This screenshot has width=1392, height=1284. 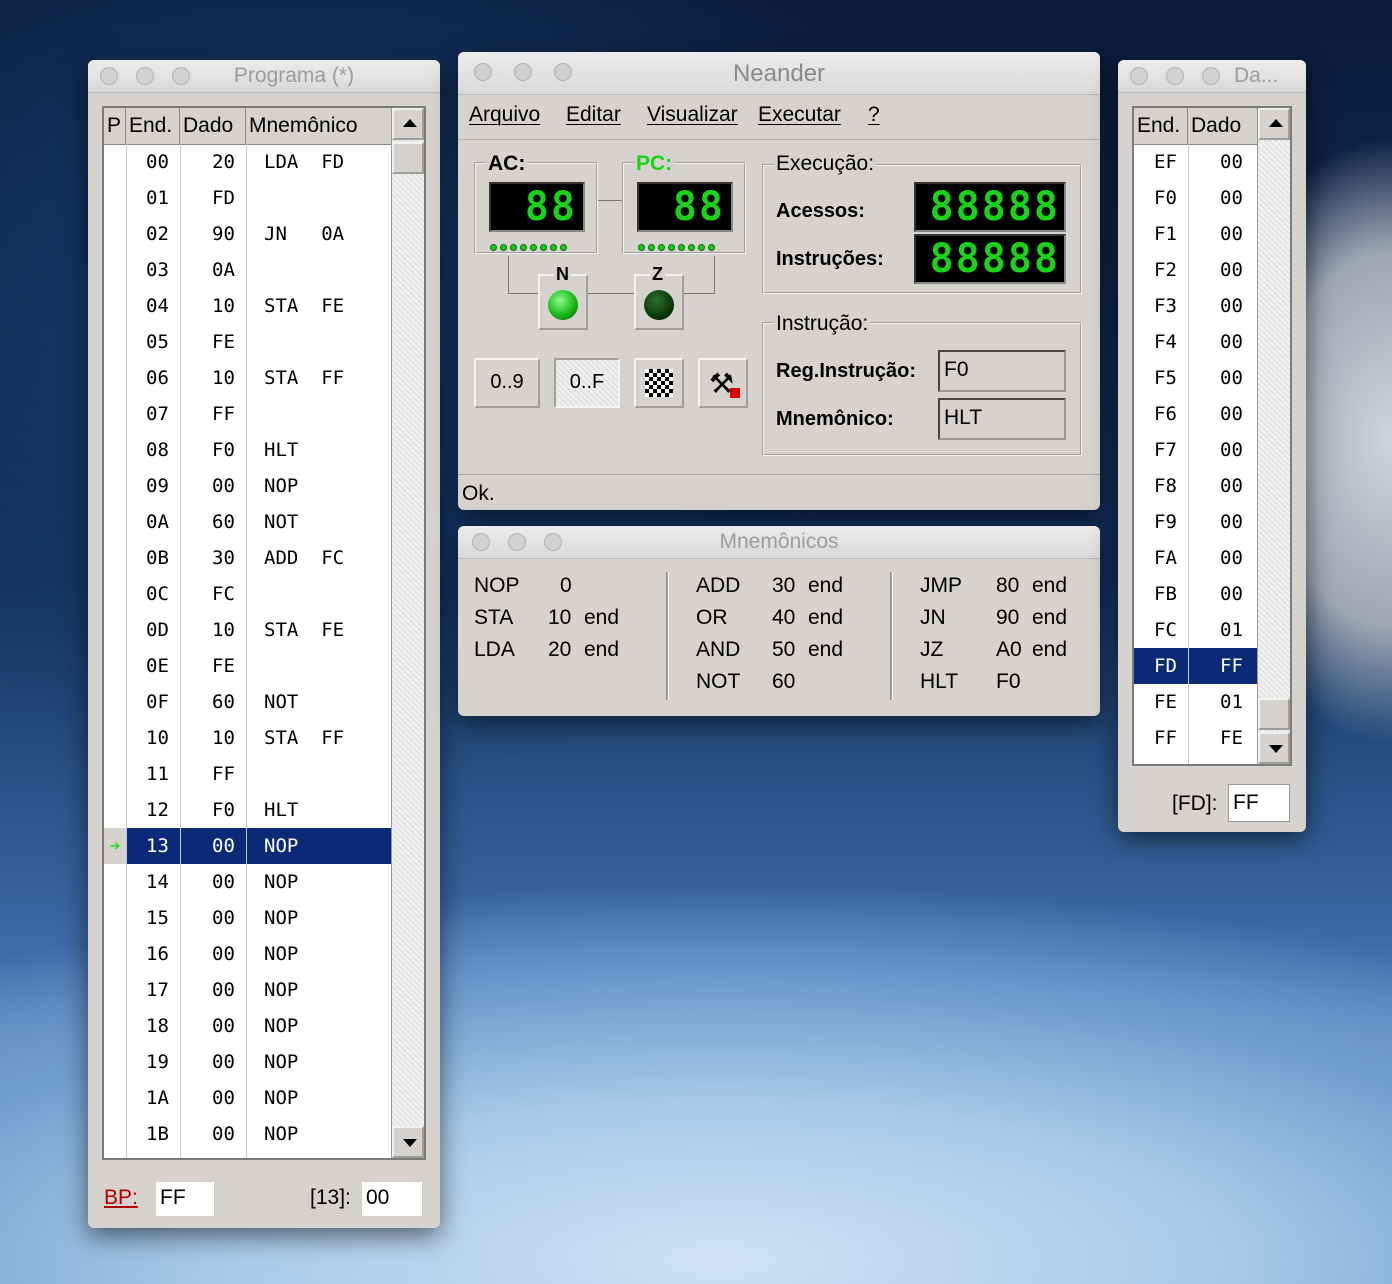 I want to click on data-row: FA 00, so click(x=1196, y=558).